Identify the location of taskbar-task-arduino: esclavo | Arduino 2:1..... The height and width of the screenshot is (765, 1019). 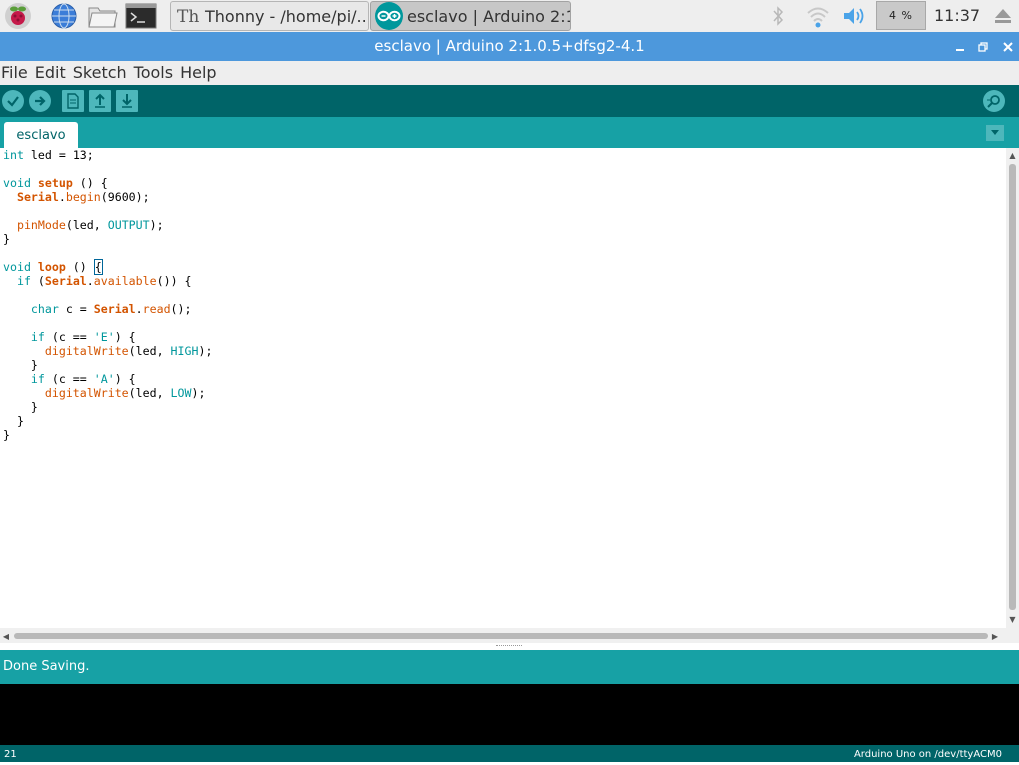
(470, 16).